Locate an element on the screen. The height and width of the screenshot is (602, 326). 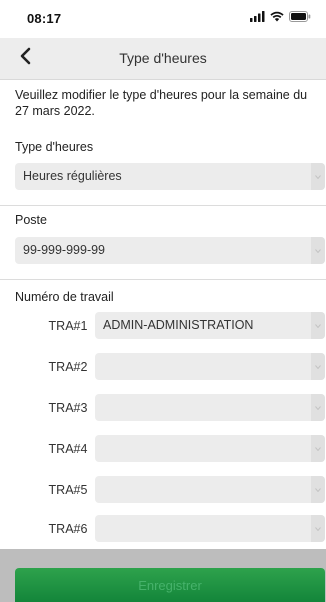
tra-5-label: TRA#5 is located at coordinates (68, 490).